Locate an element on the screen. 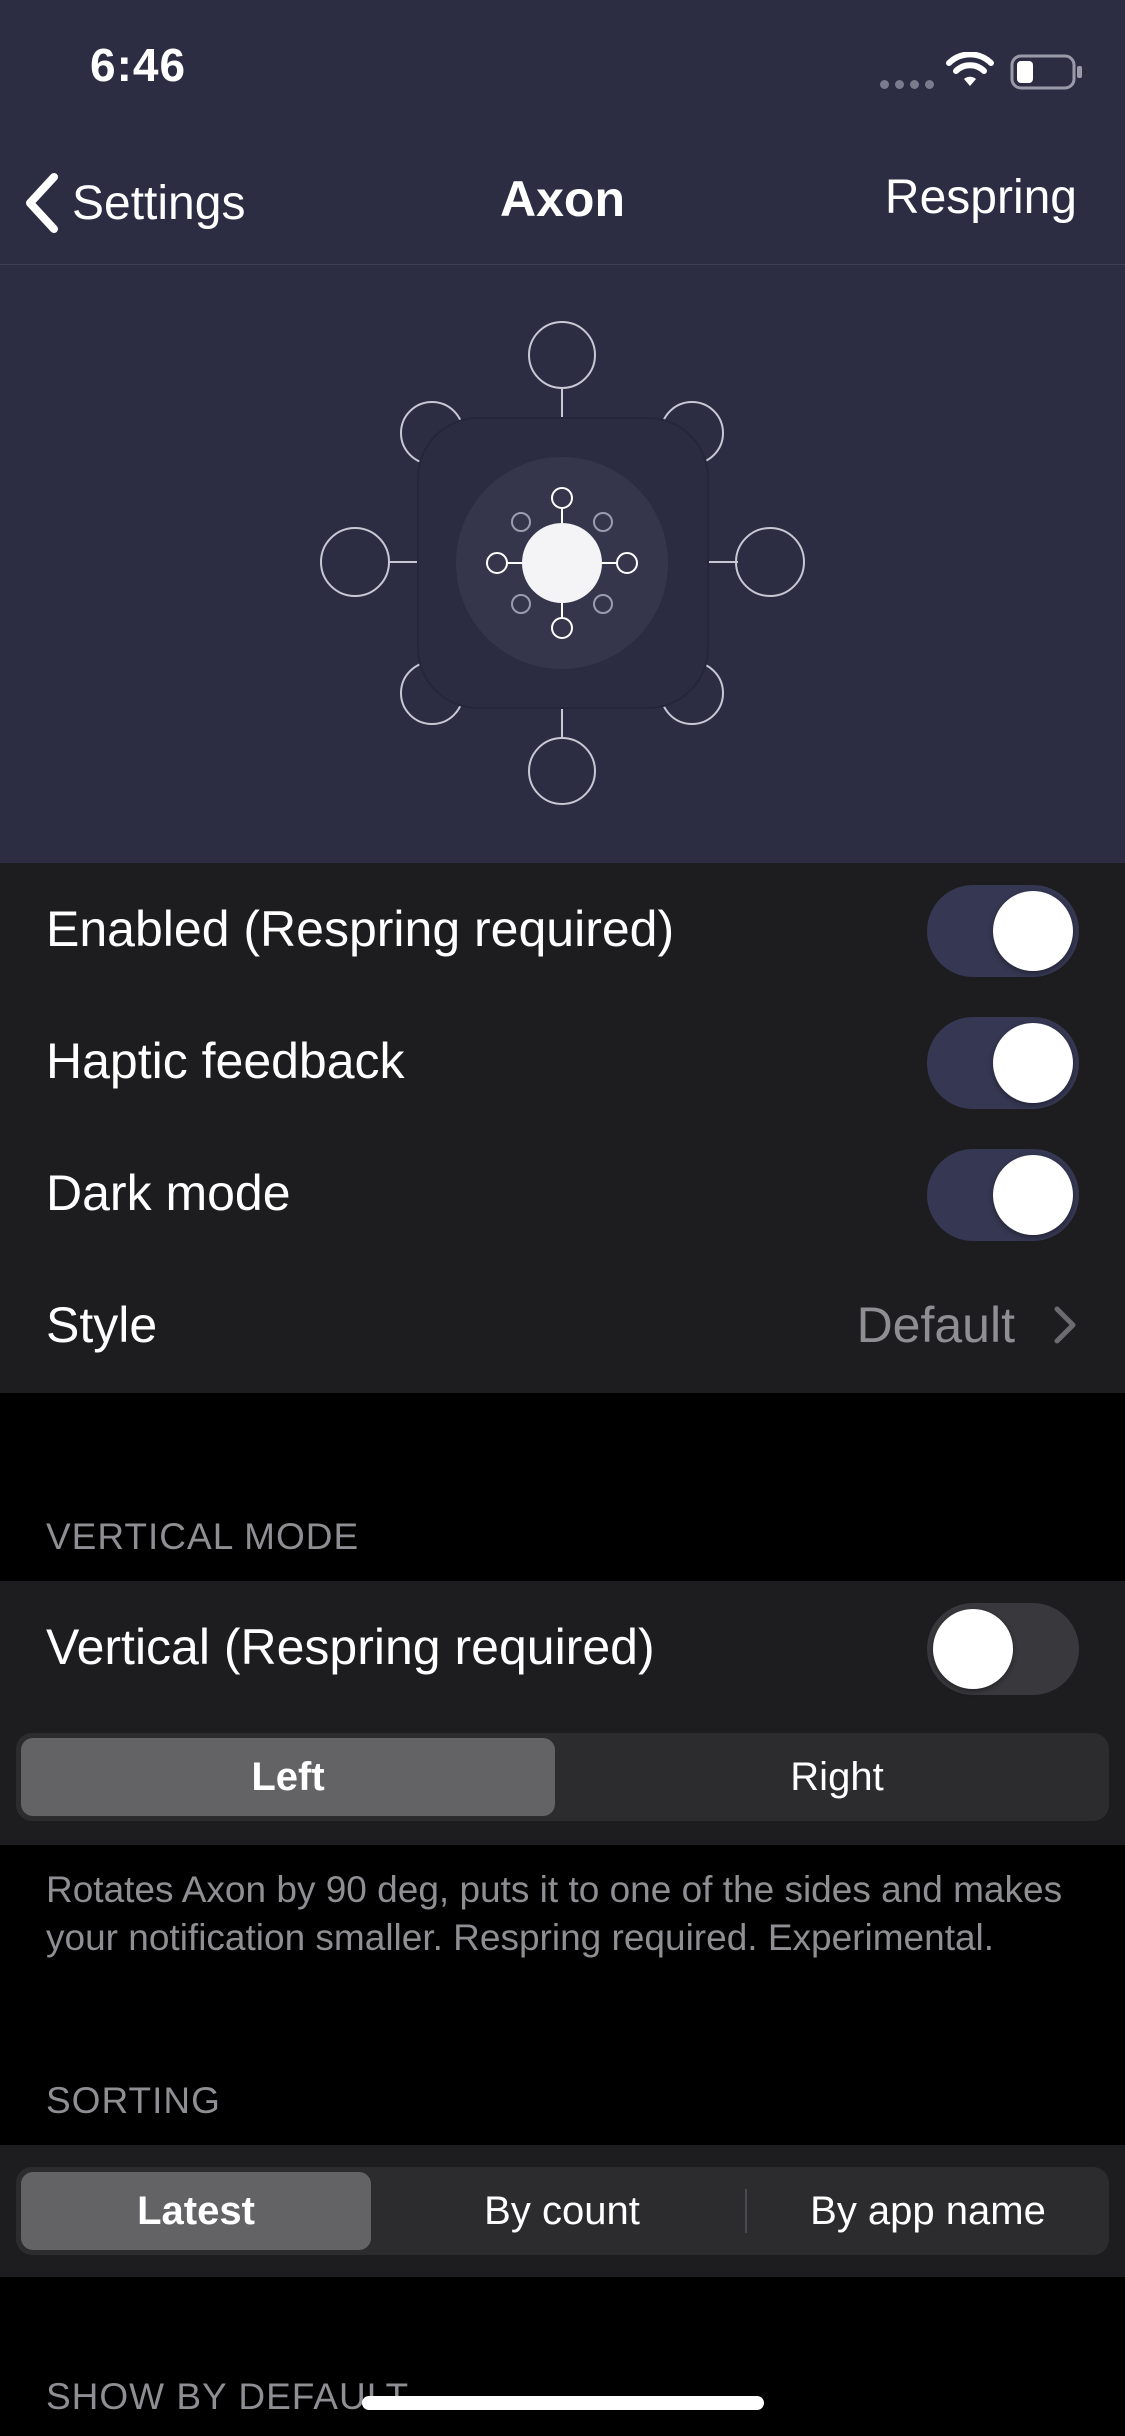 Image resolution: width=1125 pixels, height=2436 pixels. vertical-label: Vertical (Respring required) is located at coordinates (350, 1647).